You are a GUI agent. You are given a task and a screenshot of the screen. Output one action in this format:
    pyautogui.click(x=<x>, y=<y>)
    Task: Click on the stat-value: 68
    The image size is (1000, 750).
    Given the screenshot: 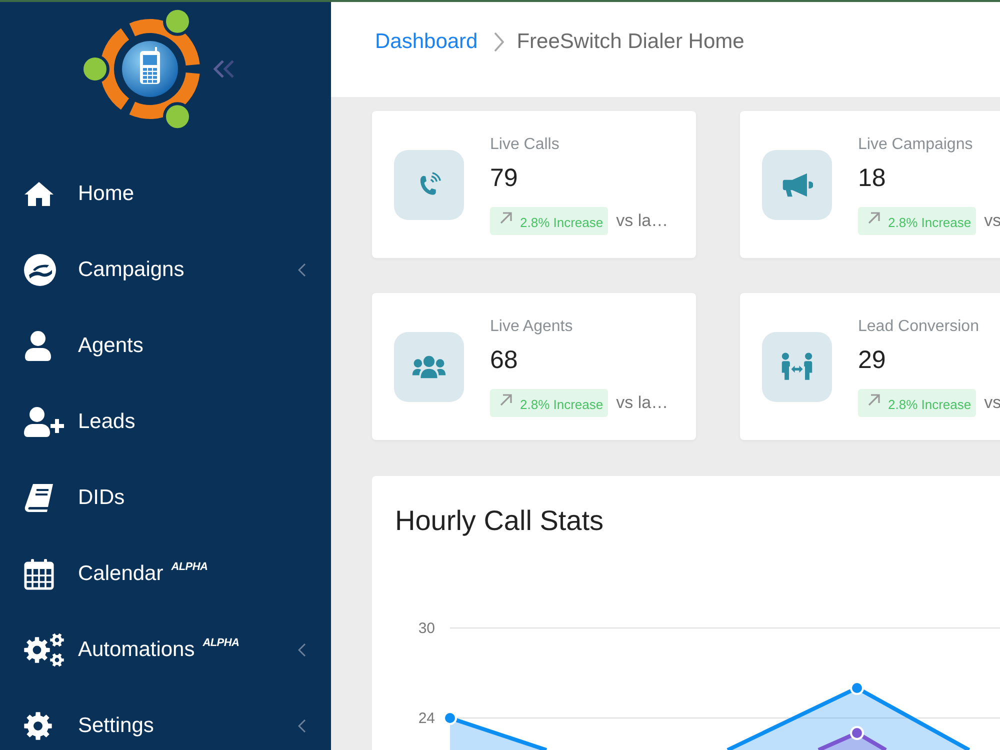 What is the action you would take?
    pyautogui.click(x=504, y=360)
    